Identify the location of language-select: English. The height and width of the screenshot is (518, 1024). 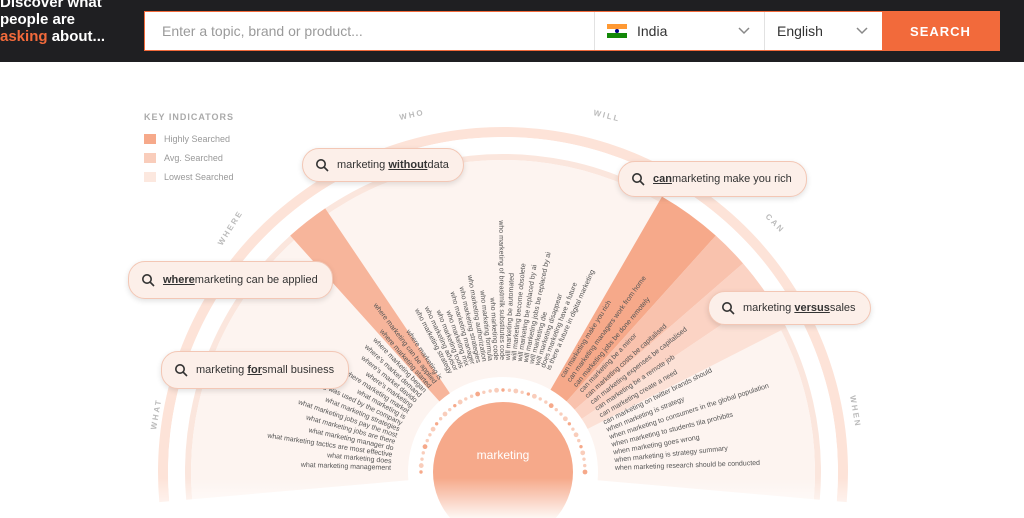
(823, 31).